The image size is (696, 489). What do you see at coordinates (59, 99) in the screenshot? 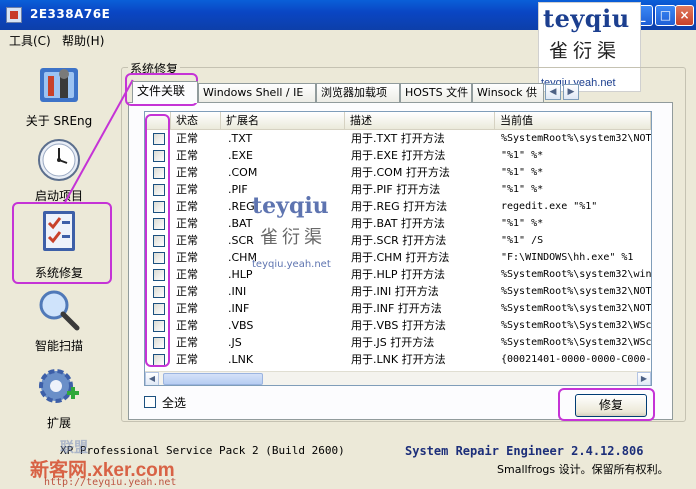
I see `sidebar-item-about: 关于 SREng` at bounding box center [59, 99].